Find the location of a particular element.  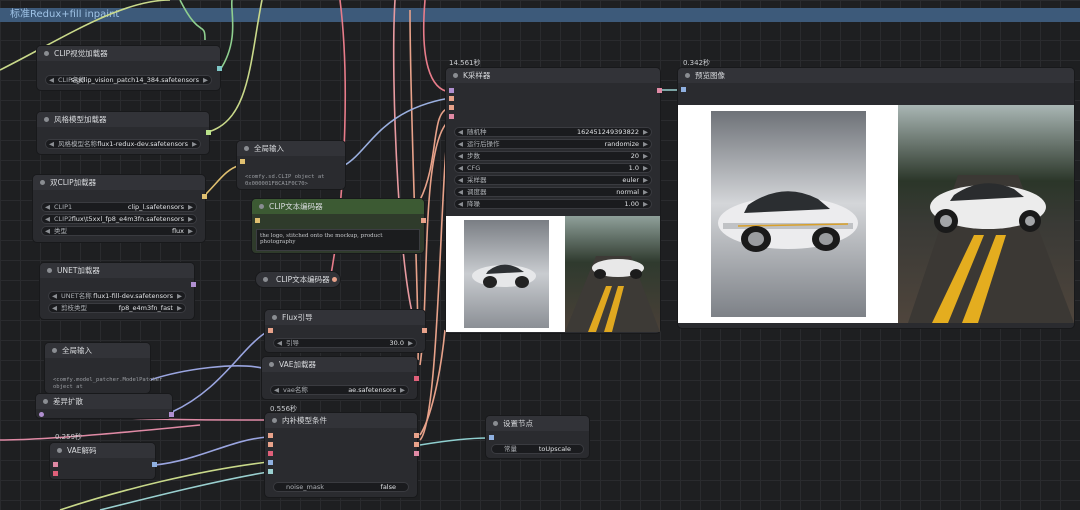

clip1-combo: ◀ CLIP1 clip_l.safetensors ▶ is located at coordinates (119, 207).